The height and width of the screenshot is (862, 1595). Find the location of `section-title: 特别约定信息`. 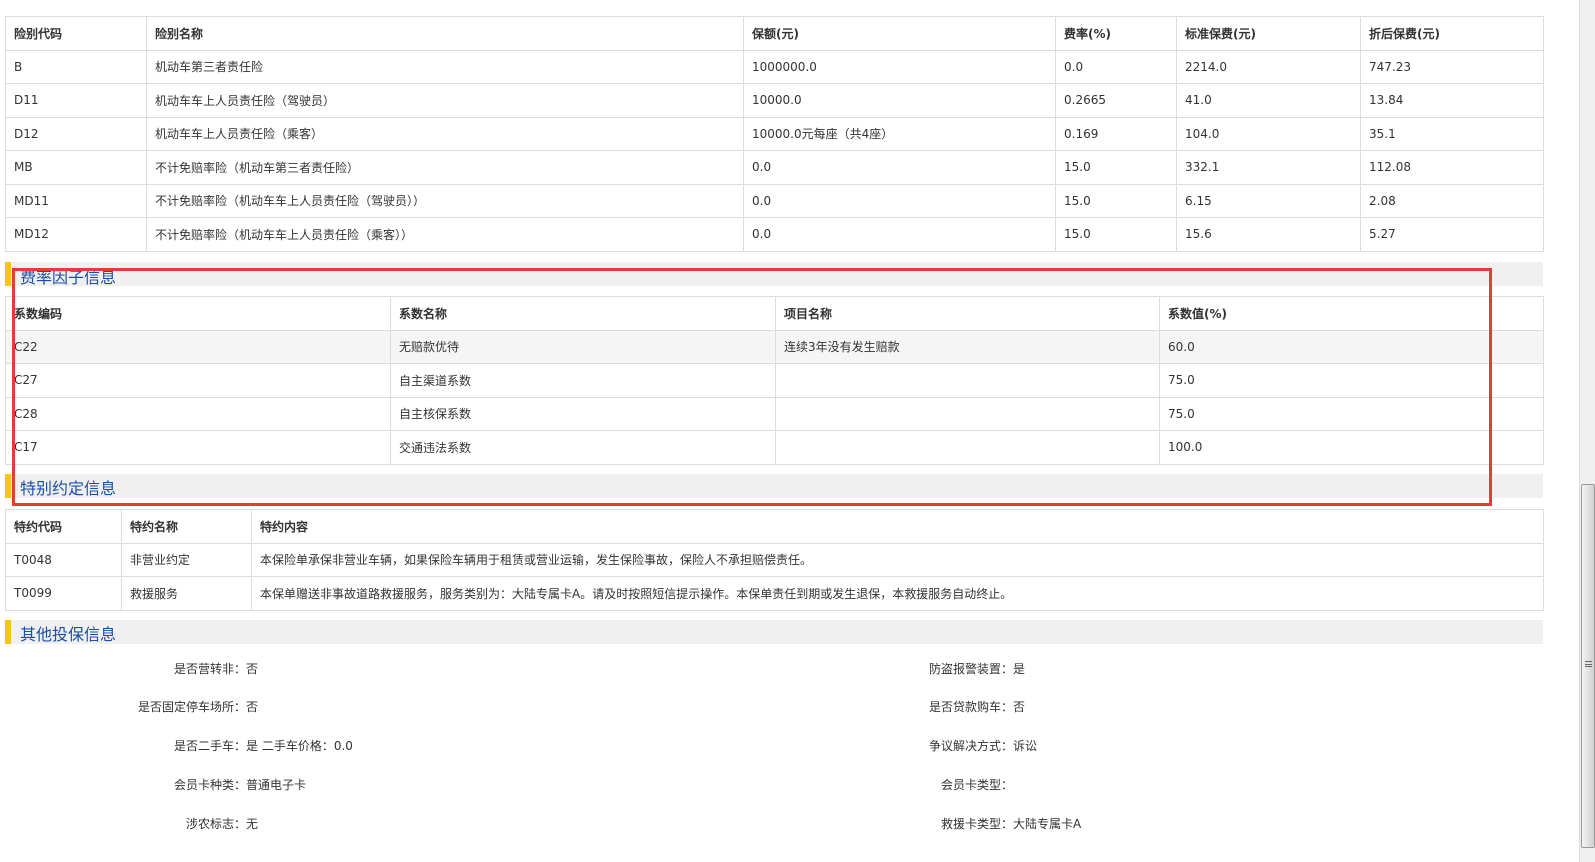

section-title: 特别约定信息 is located at coordinates (68, 488).